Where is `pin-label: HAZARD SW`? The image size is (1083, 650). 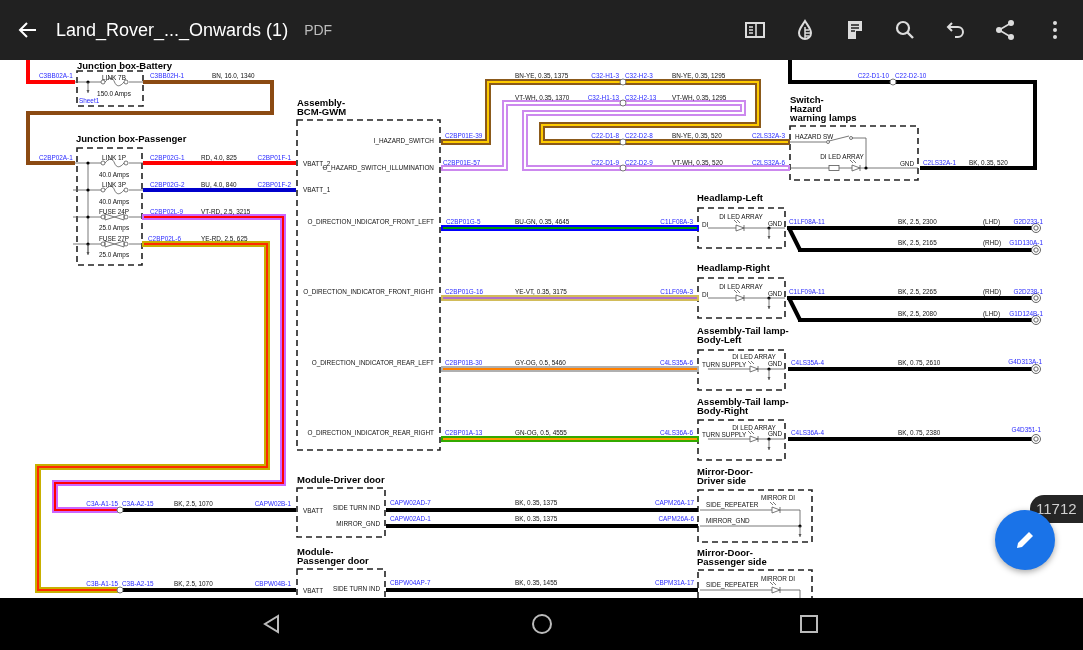
pin-label: HAZARD SW is located at coordinates (814, 135).